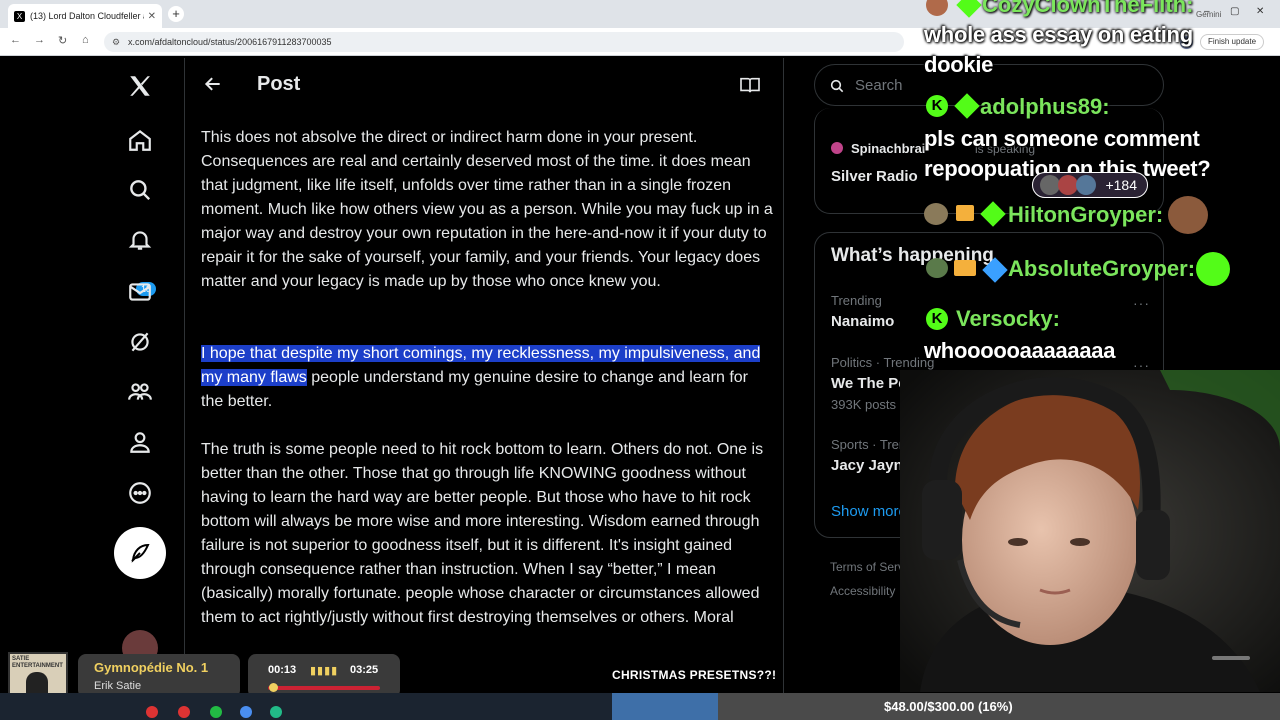  I want to click on communities-icon, so click(140, 392).